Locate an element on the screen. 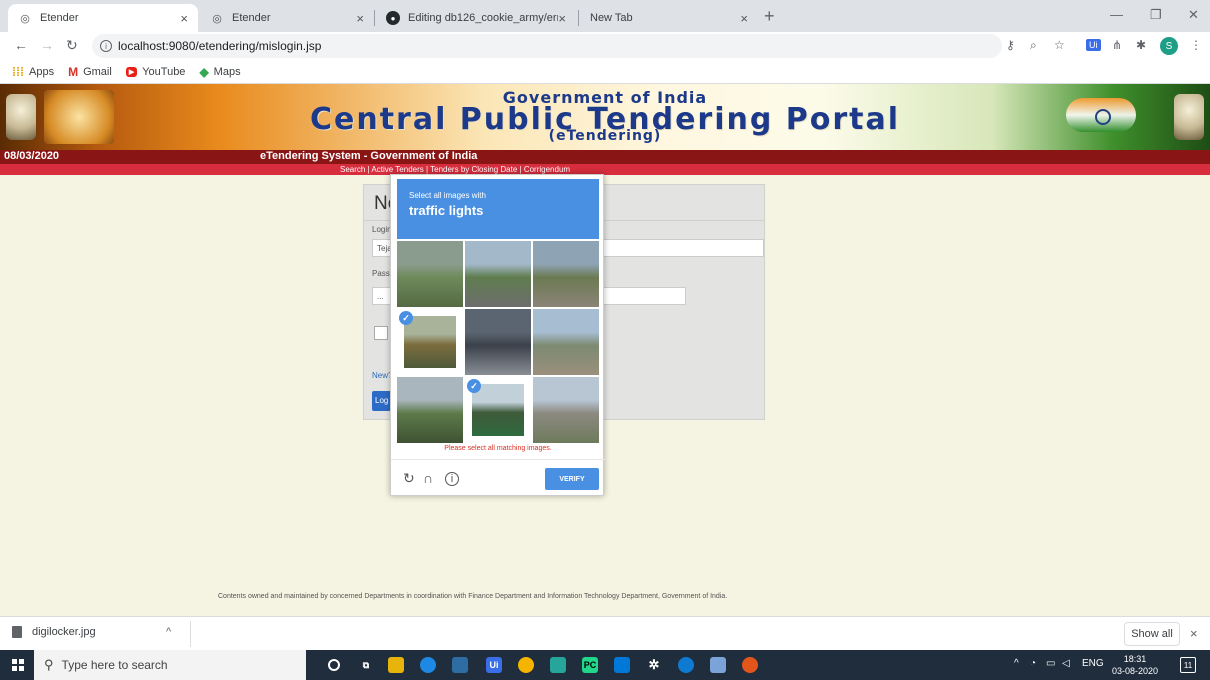  clock-date: 03-08-2020 is located at coordinates (1135, 671).